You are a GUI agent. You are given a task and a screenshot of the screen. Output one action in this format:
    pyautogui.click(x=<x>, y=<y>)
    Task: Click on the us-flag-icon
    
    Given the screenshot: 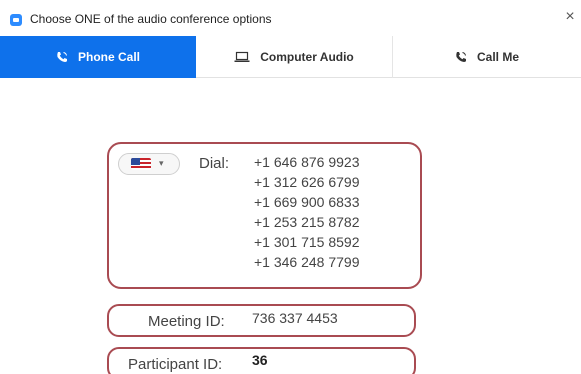 What is the action you would take?
    pyautogui.click(x=141, y=164)
    